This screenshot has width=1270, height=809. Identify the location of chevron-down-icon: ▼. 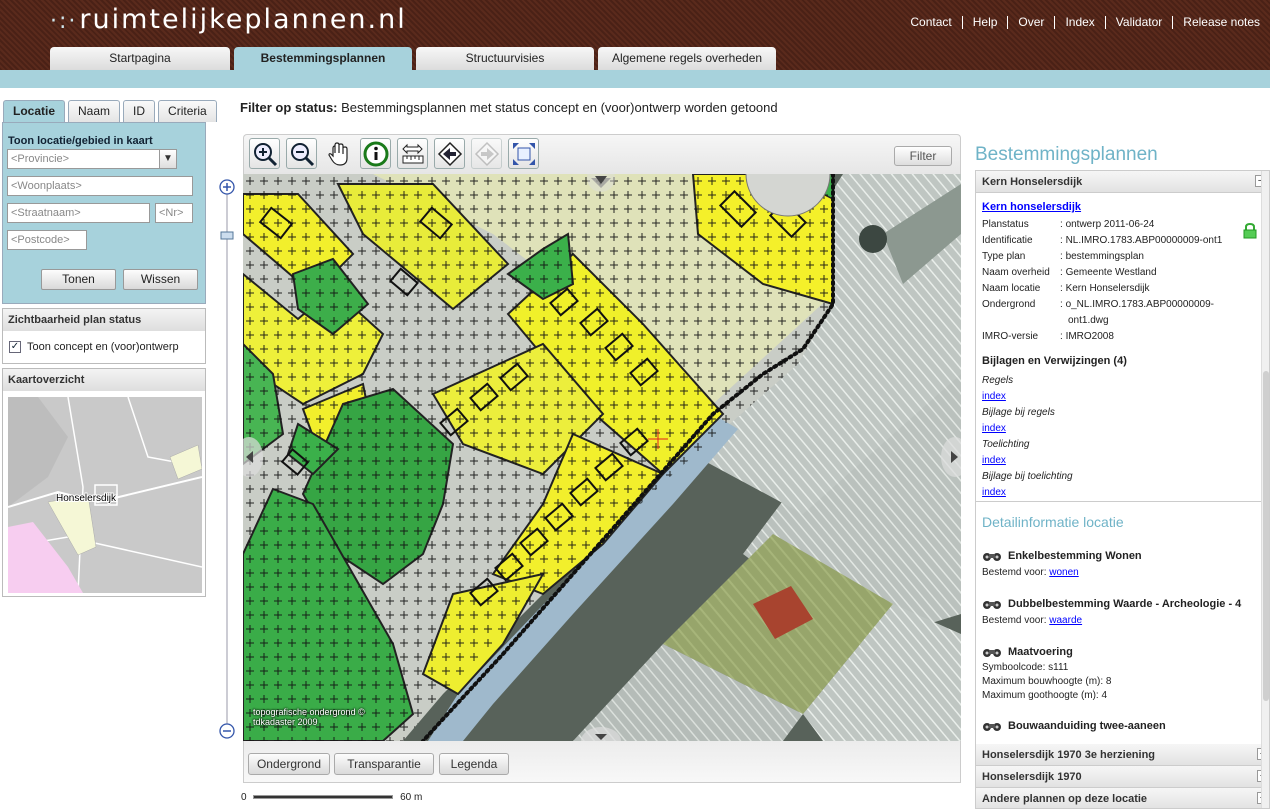
(167, 159).